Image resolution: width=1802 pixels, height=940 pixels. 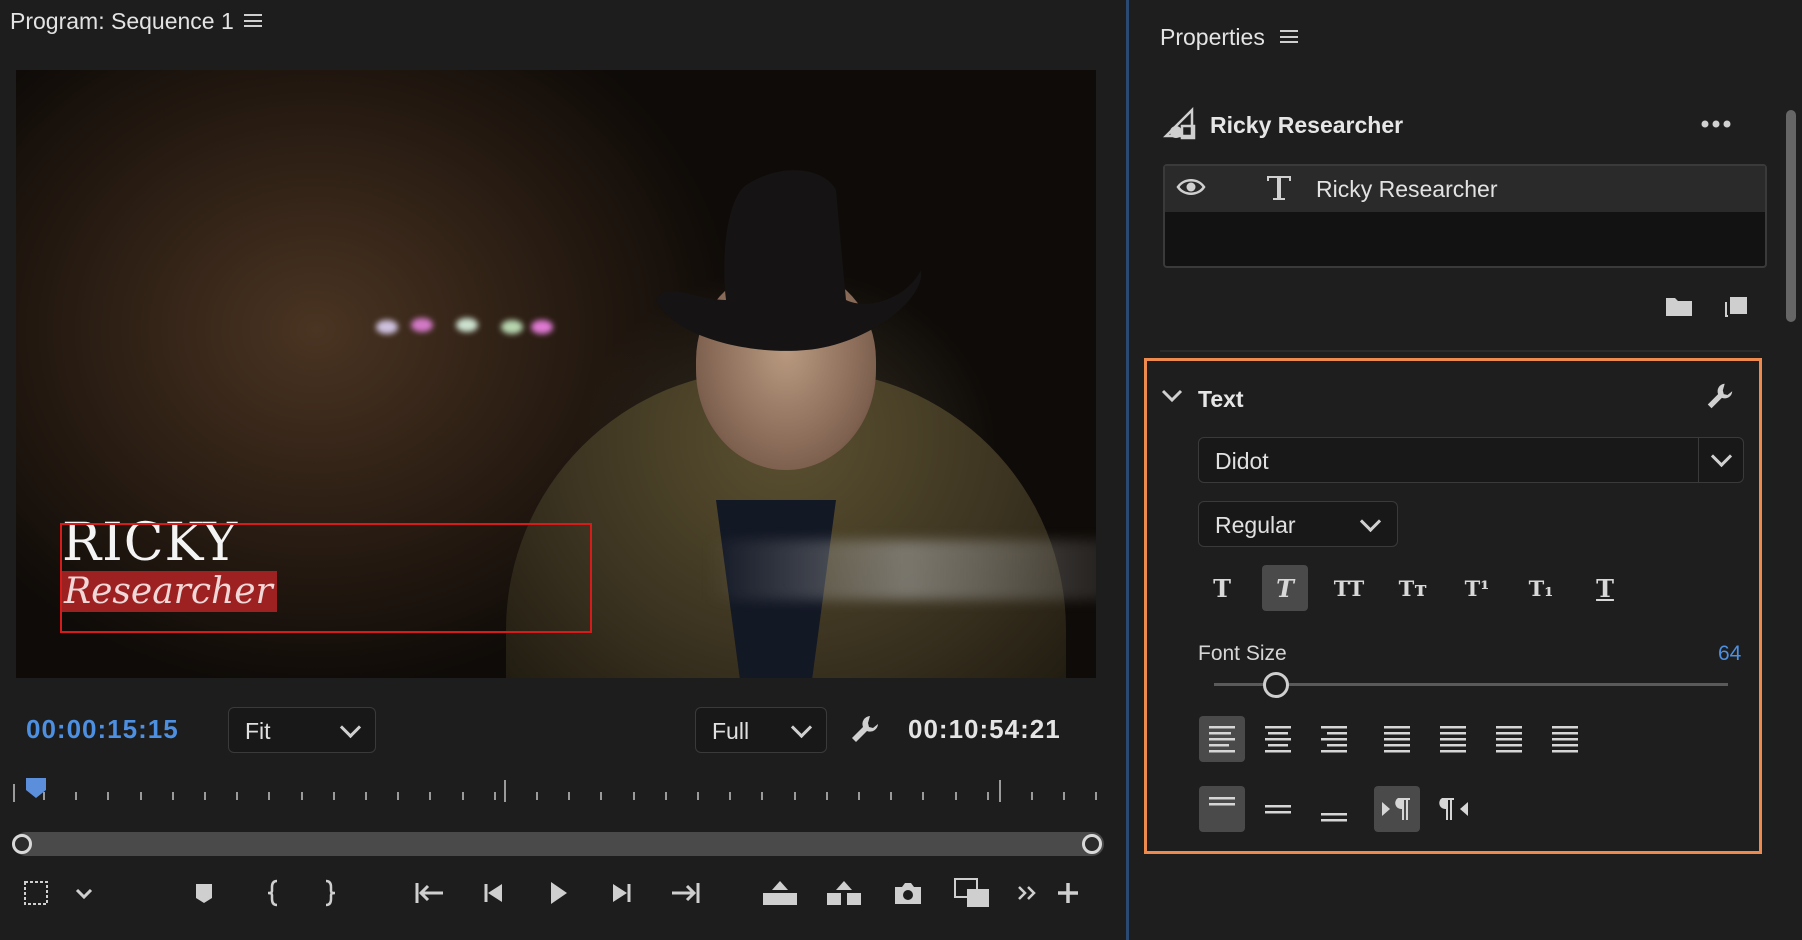 What do you see at coordinates (122, 21) in the screenshot?
I see `program-monitor-title: Program: Sequence 1` at bounding box center [122, 21].